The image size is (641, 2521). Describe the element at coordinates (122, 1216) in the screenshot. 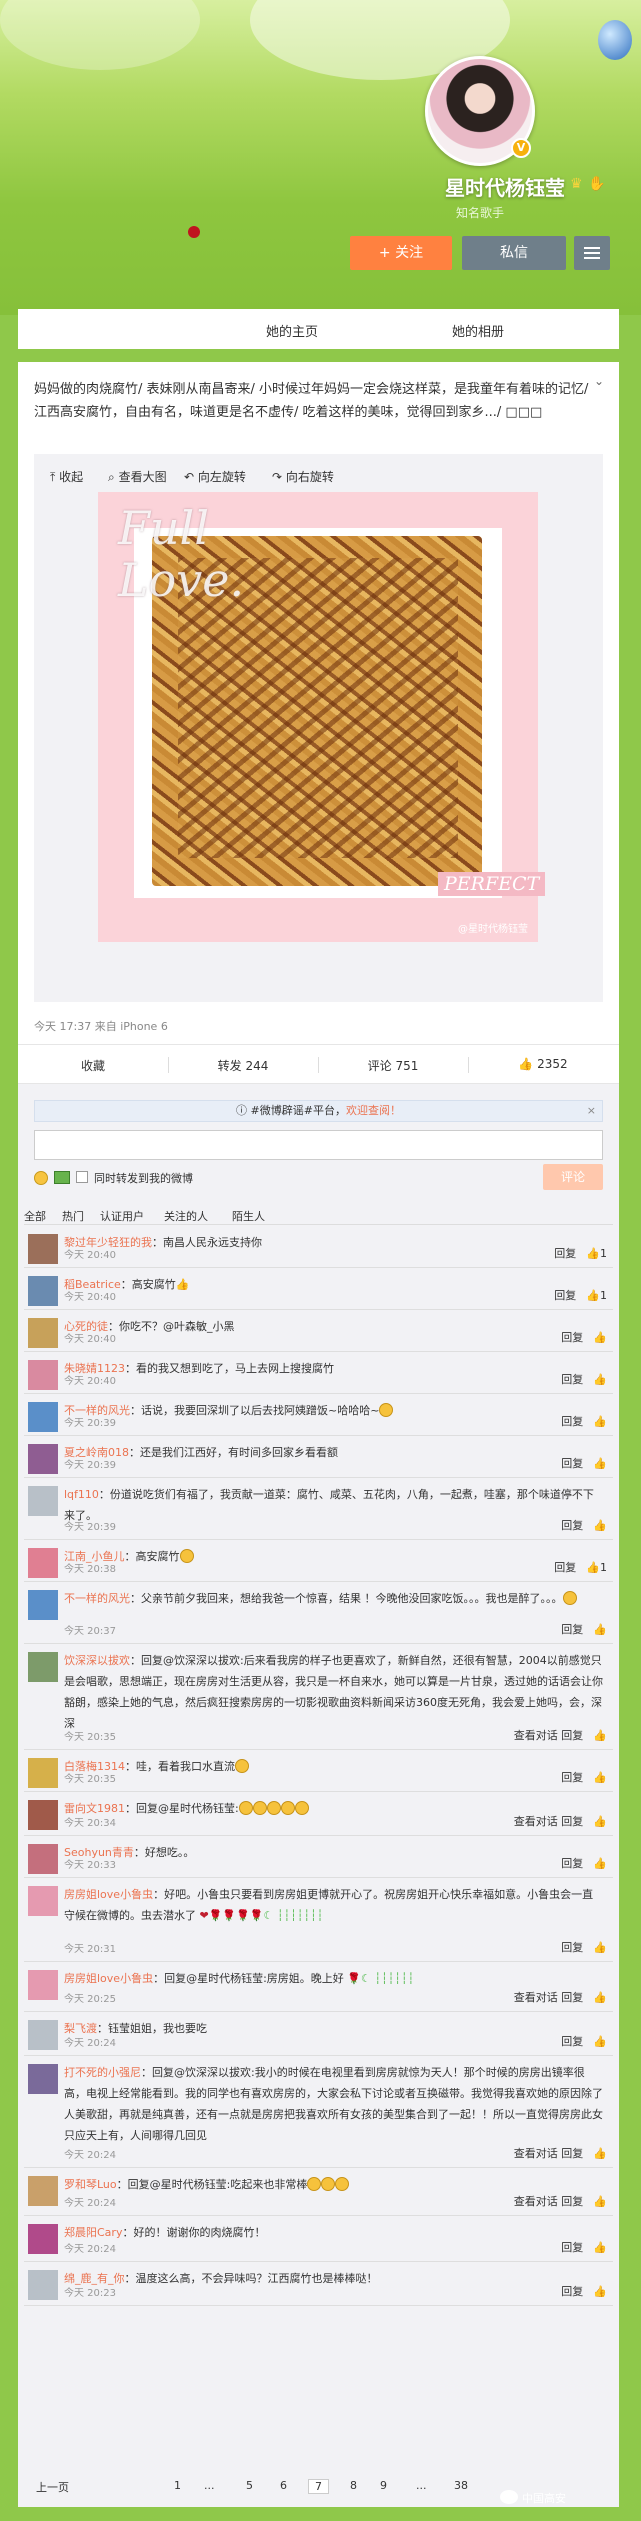

I see `filter-verified: 认证用户` at that location.